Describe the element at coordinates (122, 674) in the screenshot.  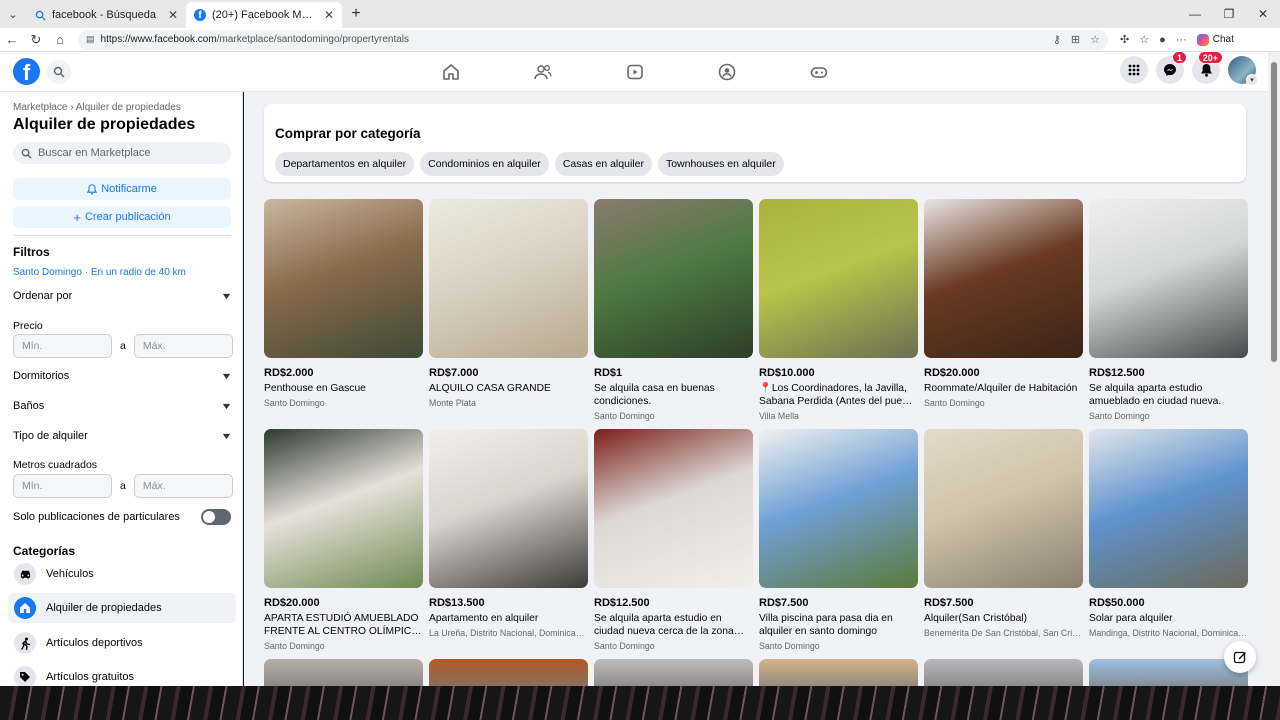
I see `category-free-stuff: Artículos gratuitos` at that location.